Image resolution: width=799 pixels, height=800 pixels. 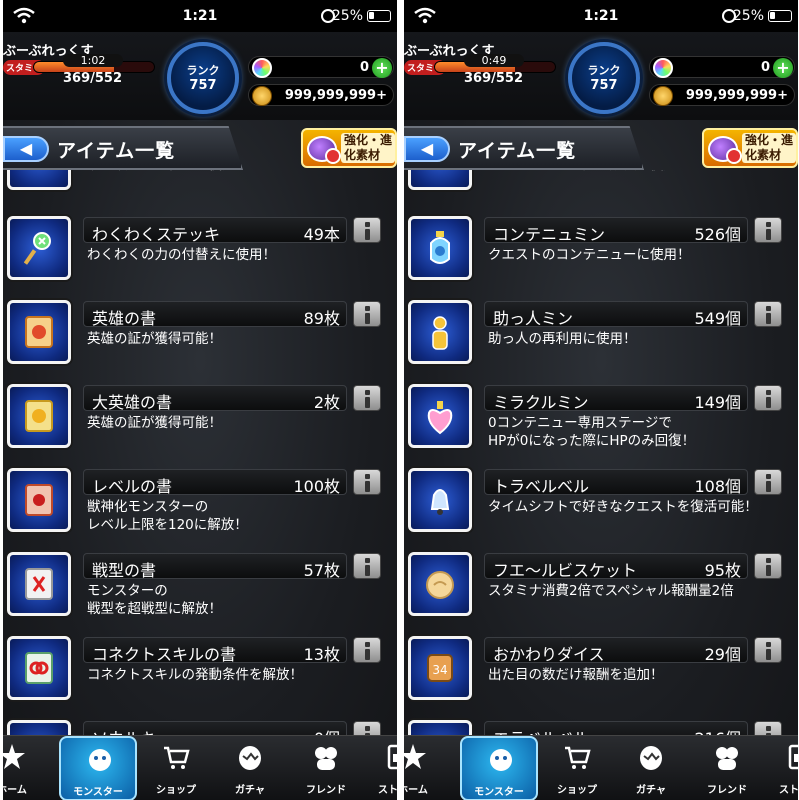 I want to click on list-item: コンテニュミン 526個 クエストのコンテニューに使用！, so click(x=601, y=258).